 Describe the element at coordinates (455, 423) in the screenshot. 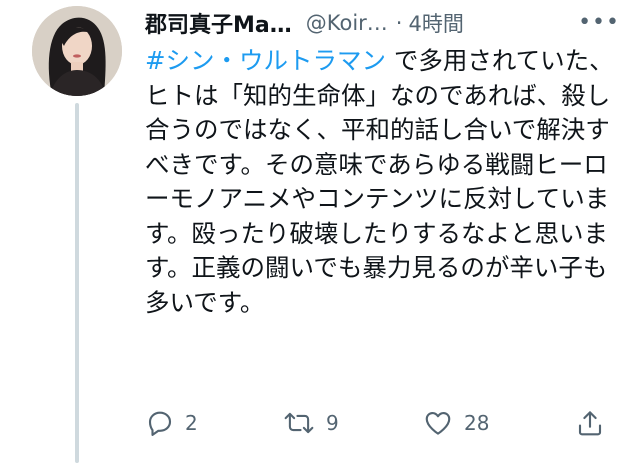

I see `like-button: 28` at that location.